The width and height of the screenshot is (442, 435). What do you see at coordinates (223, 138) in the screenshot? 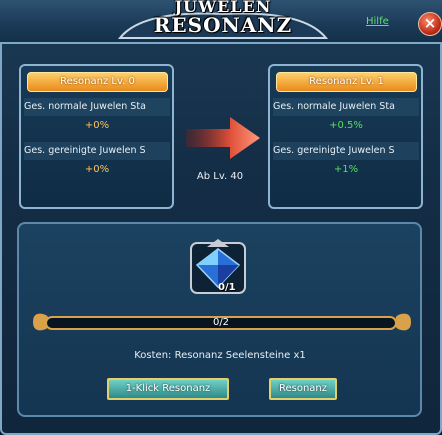
I see `upgrade-arrow-icon` at bounding box center [223, 138].